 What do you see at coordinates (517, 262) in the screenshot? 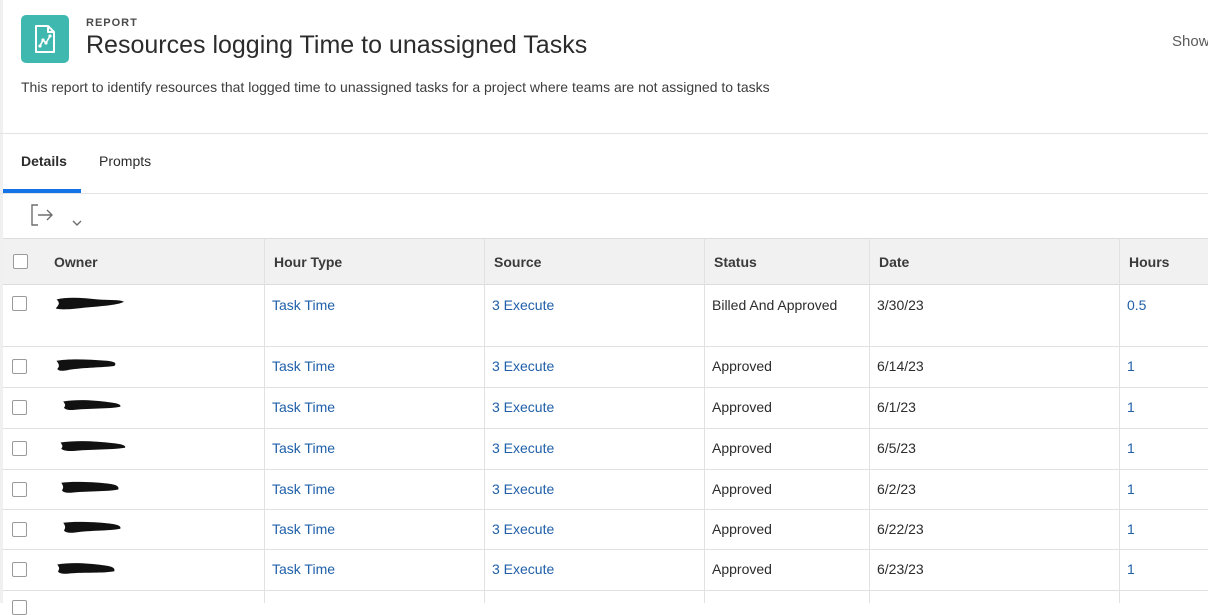
I see `column-header-source: Source` at bounding box center [517, 262].